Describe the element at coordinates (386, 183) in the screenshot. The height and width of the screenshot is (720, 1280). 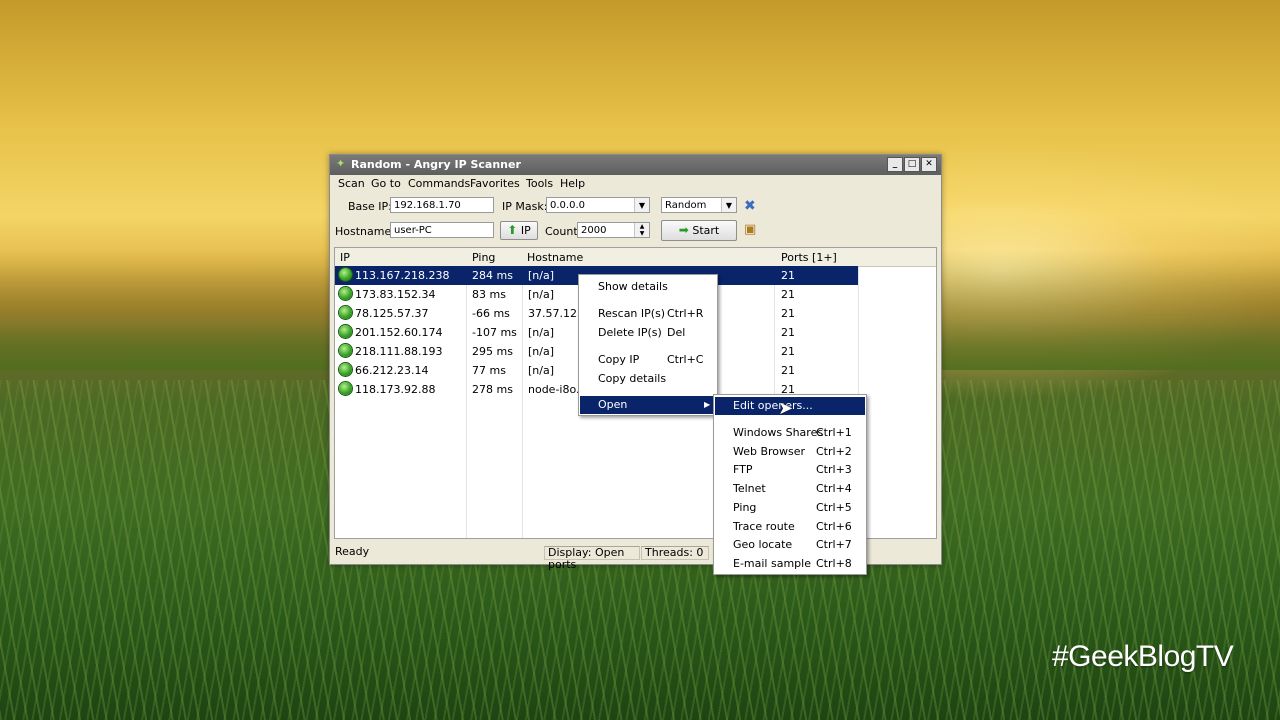
I see `menu-goto: Go to` at that location.